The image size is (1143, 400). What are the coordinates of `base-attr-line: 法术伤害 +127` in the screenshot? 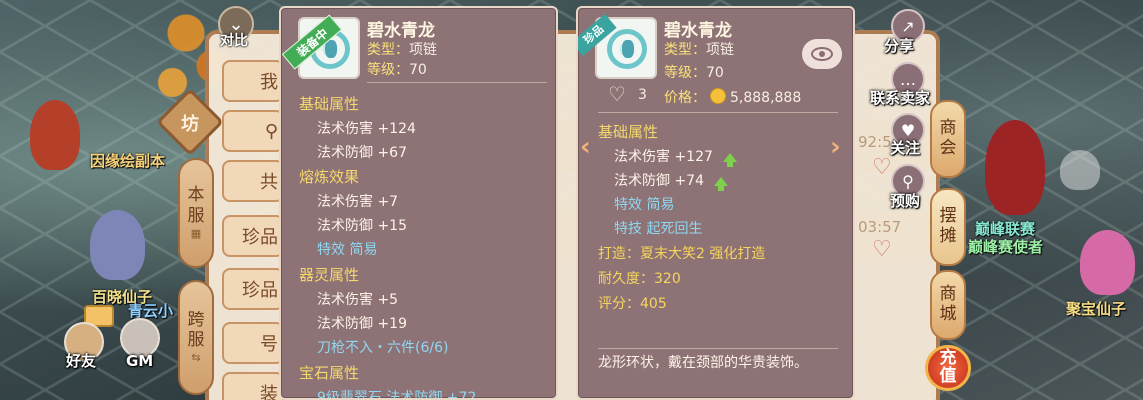 It's located at (675, 156).